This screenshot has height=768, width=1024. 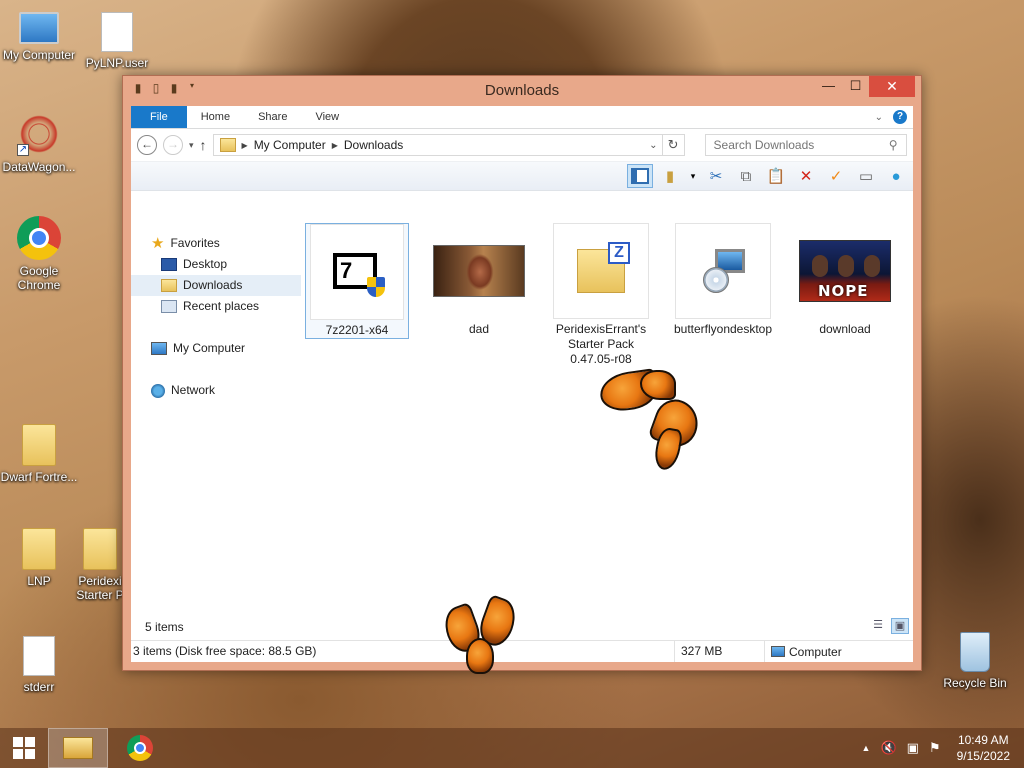 I want to click on desktop-icon-label: LNP, so click(x=39, y=581).